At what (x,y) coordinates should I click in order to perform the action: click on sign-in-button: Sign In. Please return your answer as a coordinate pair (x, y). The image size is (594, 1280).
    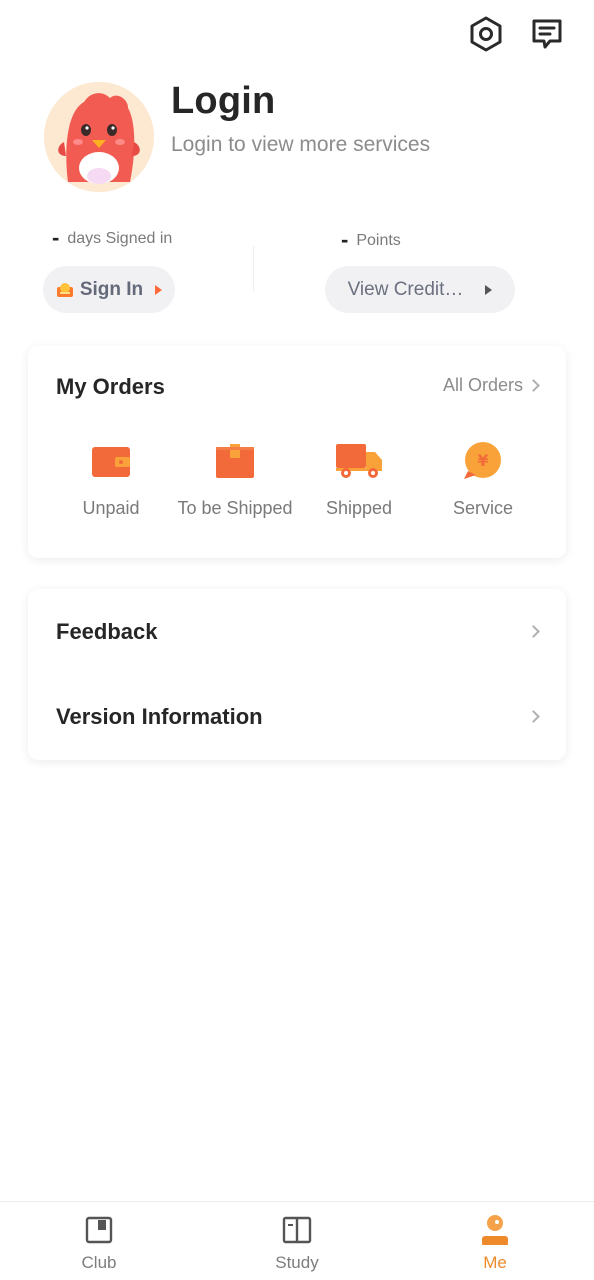
    Looking at the image, I should click on (109, 289).